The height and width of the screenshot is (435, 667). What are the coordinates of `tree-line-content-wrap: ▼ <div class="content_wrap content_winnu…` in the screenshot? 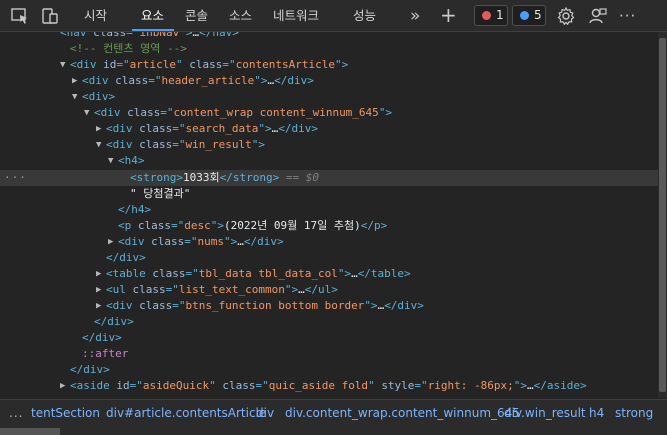 It's located at (329, 113).